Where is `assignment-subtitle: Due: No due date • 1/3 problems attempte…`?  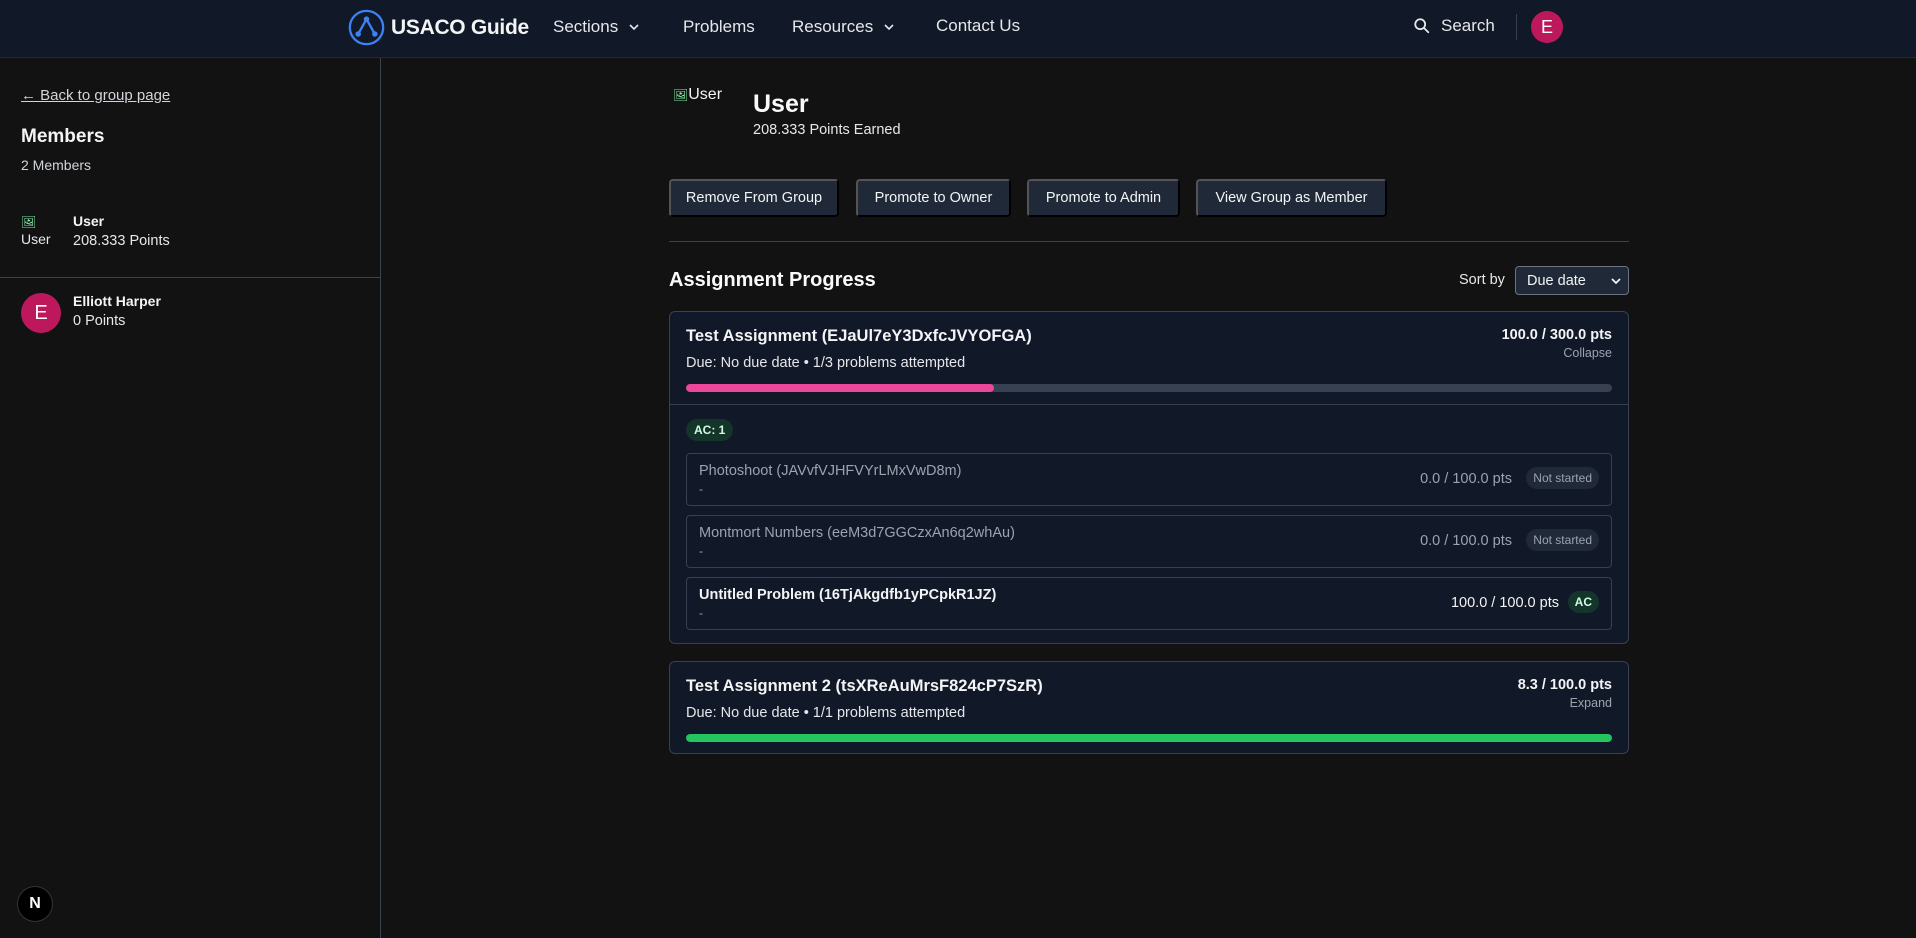 assignment-subtitle: Due: No due date • 1/3 problems attempte… is located at coordinates (826, 363).